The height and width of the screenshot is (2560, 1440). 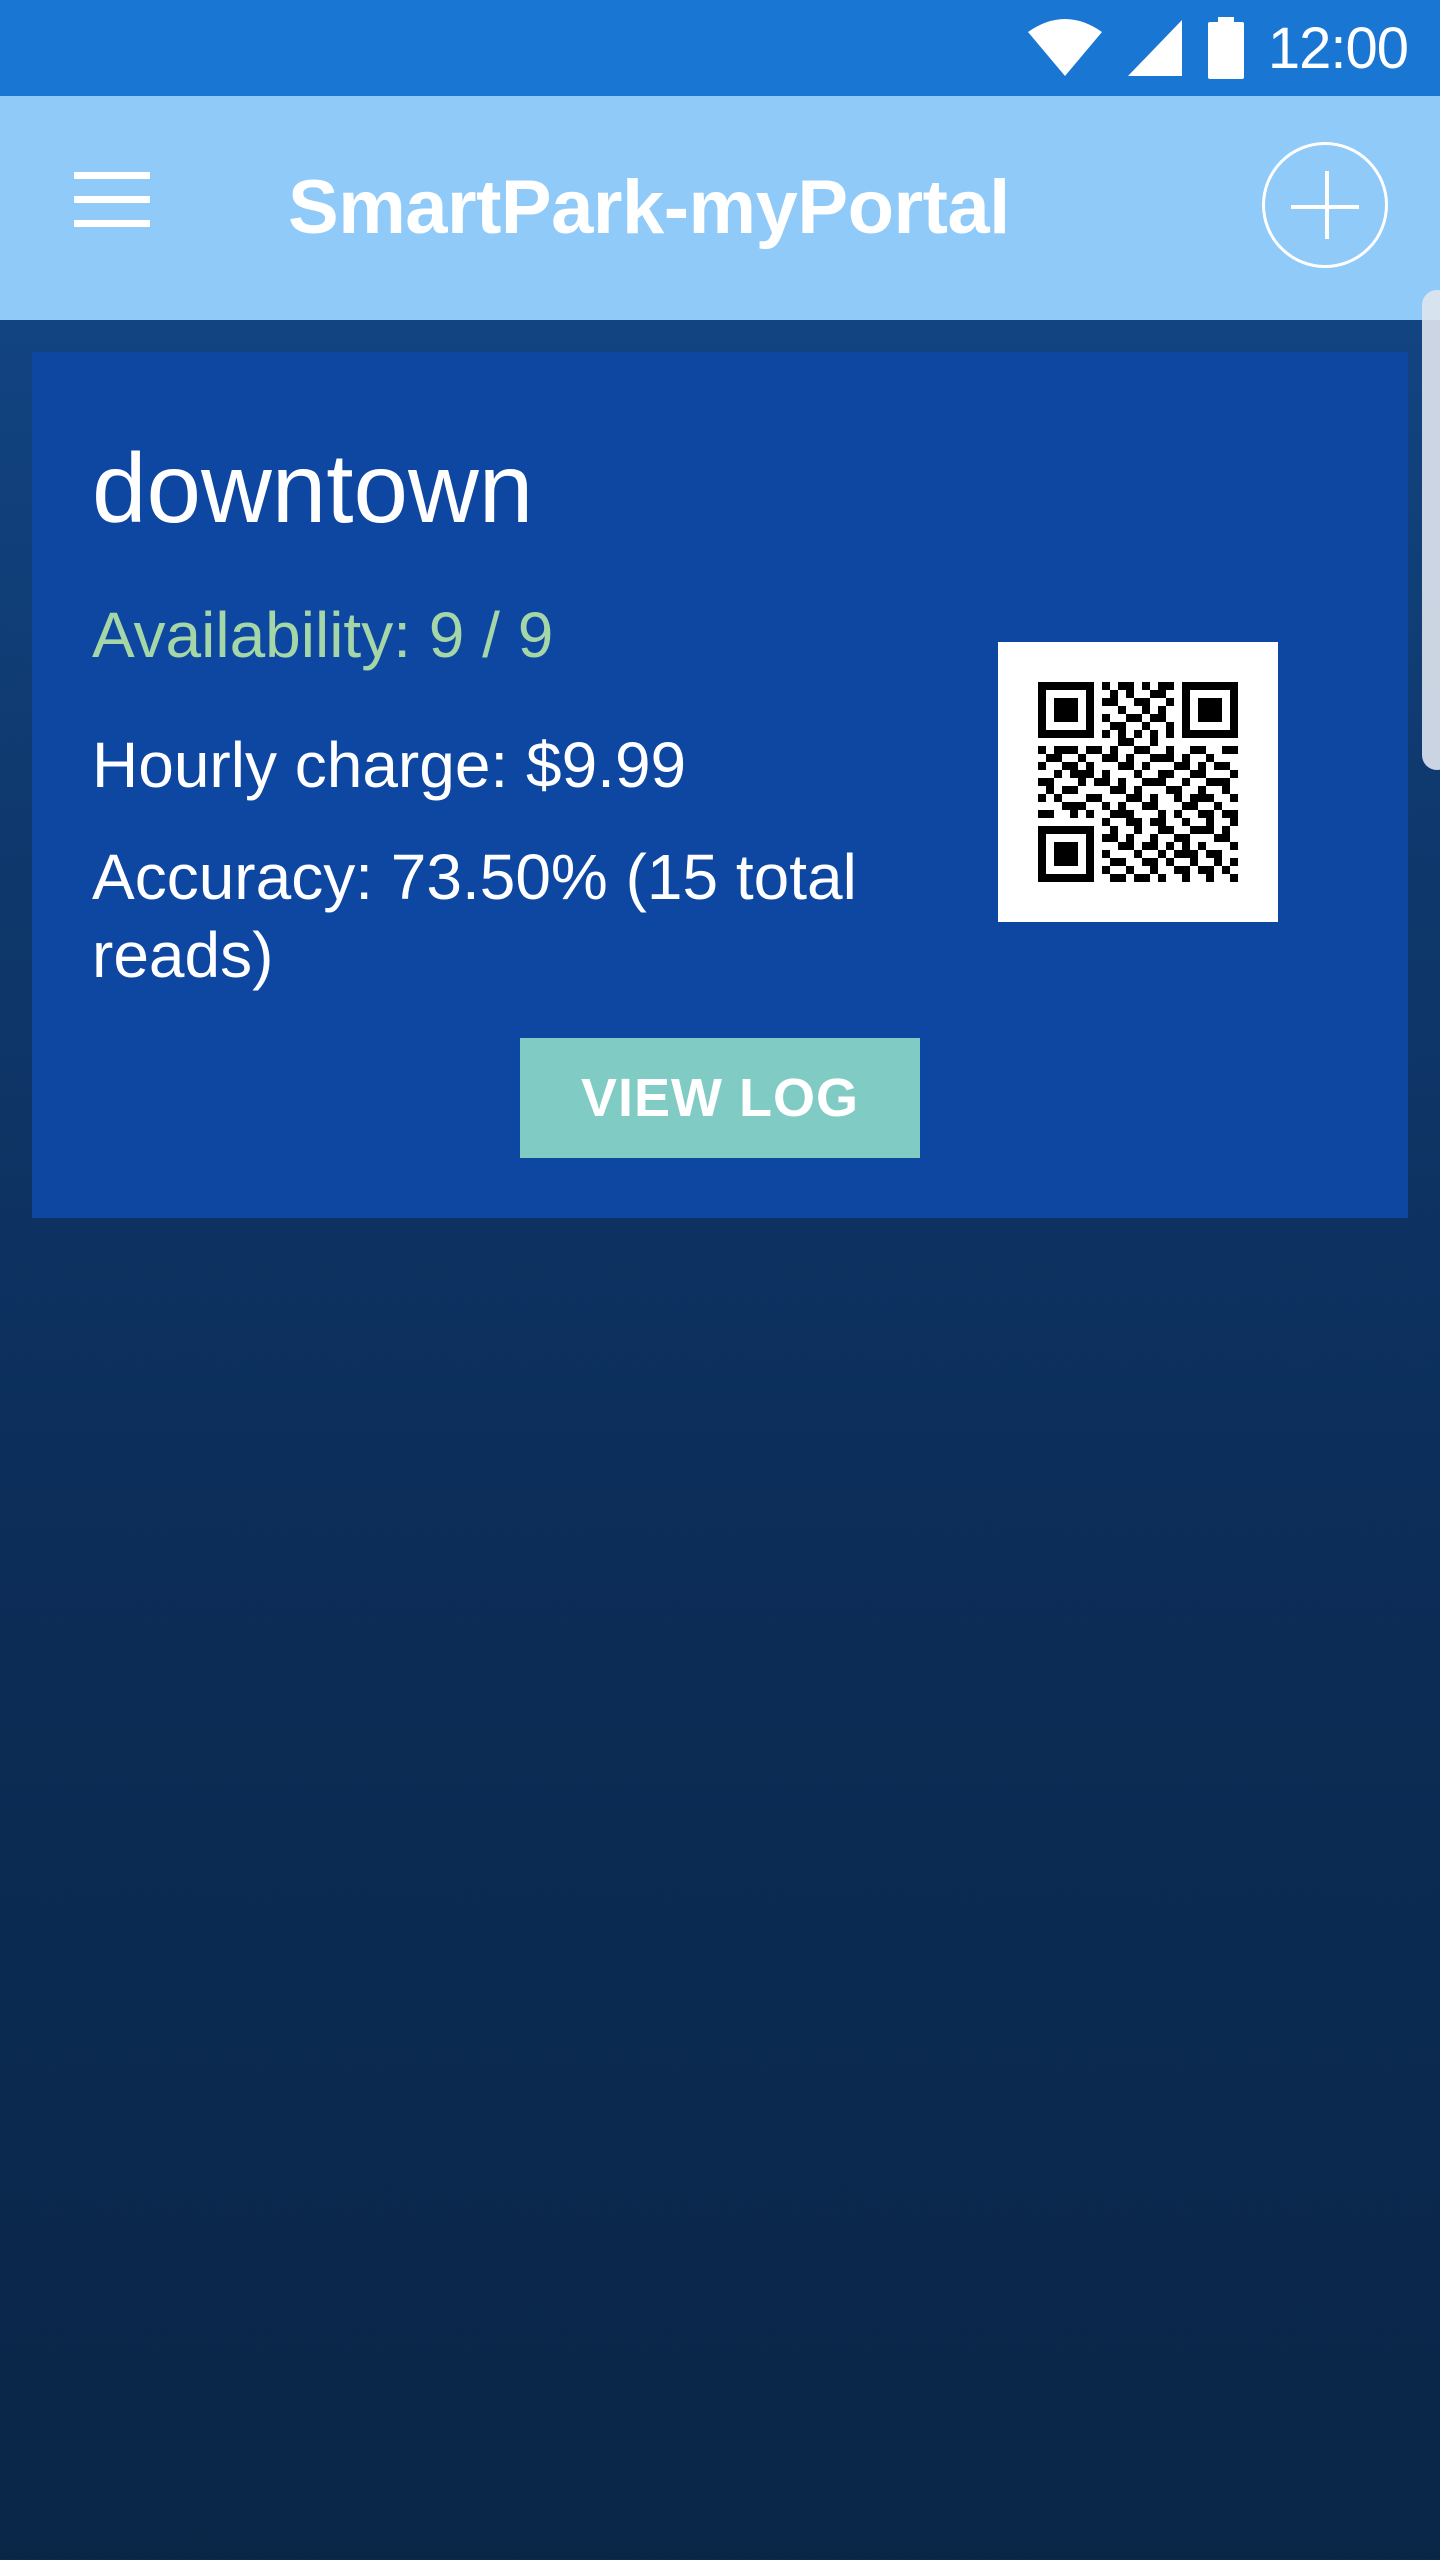 I want to click on view-log-button: VIEW LOG, so click(x=720, y=1098).